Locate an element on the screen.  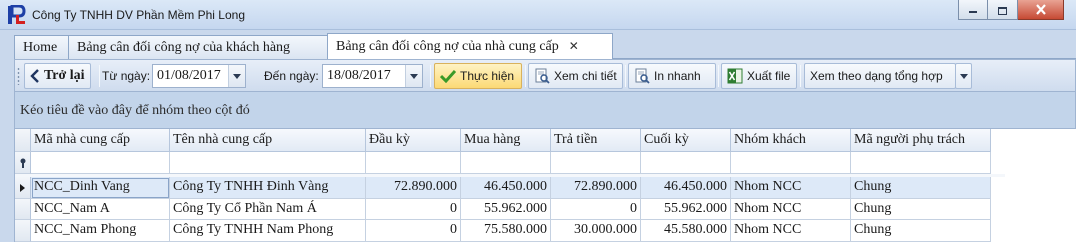
column-header-closing: Cuối kỳ is located at coordinates (686, 140).